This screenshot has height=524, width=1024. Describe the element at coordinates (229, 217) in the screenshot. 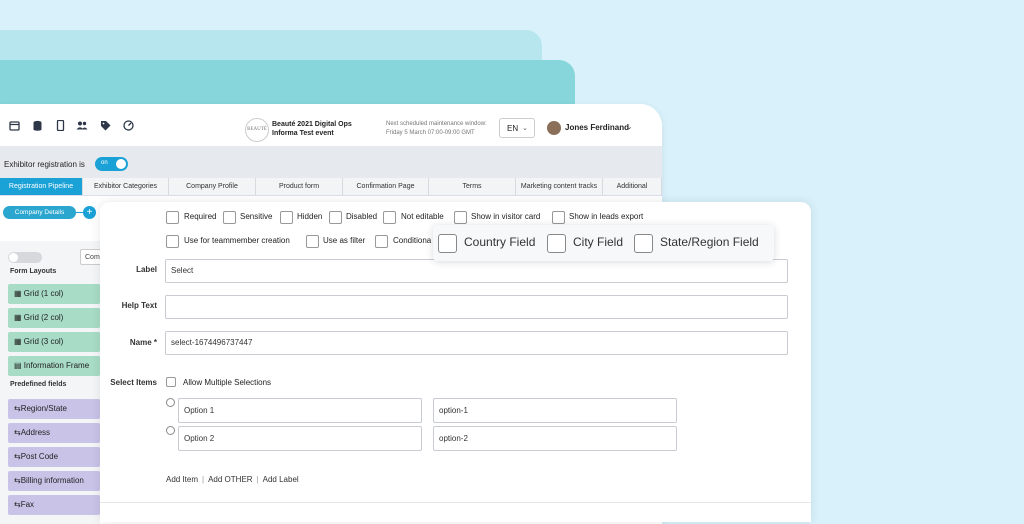

I see `sensitive-checkbox` at that location.